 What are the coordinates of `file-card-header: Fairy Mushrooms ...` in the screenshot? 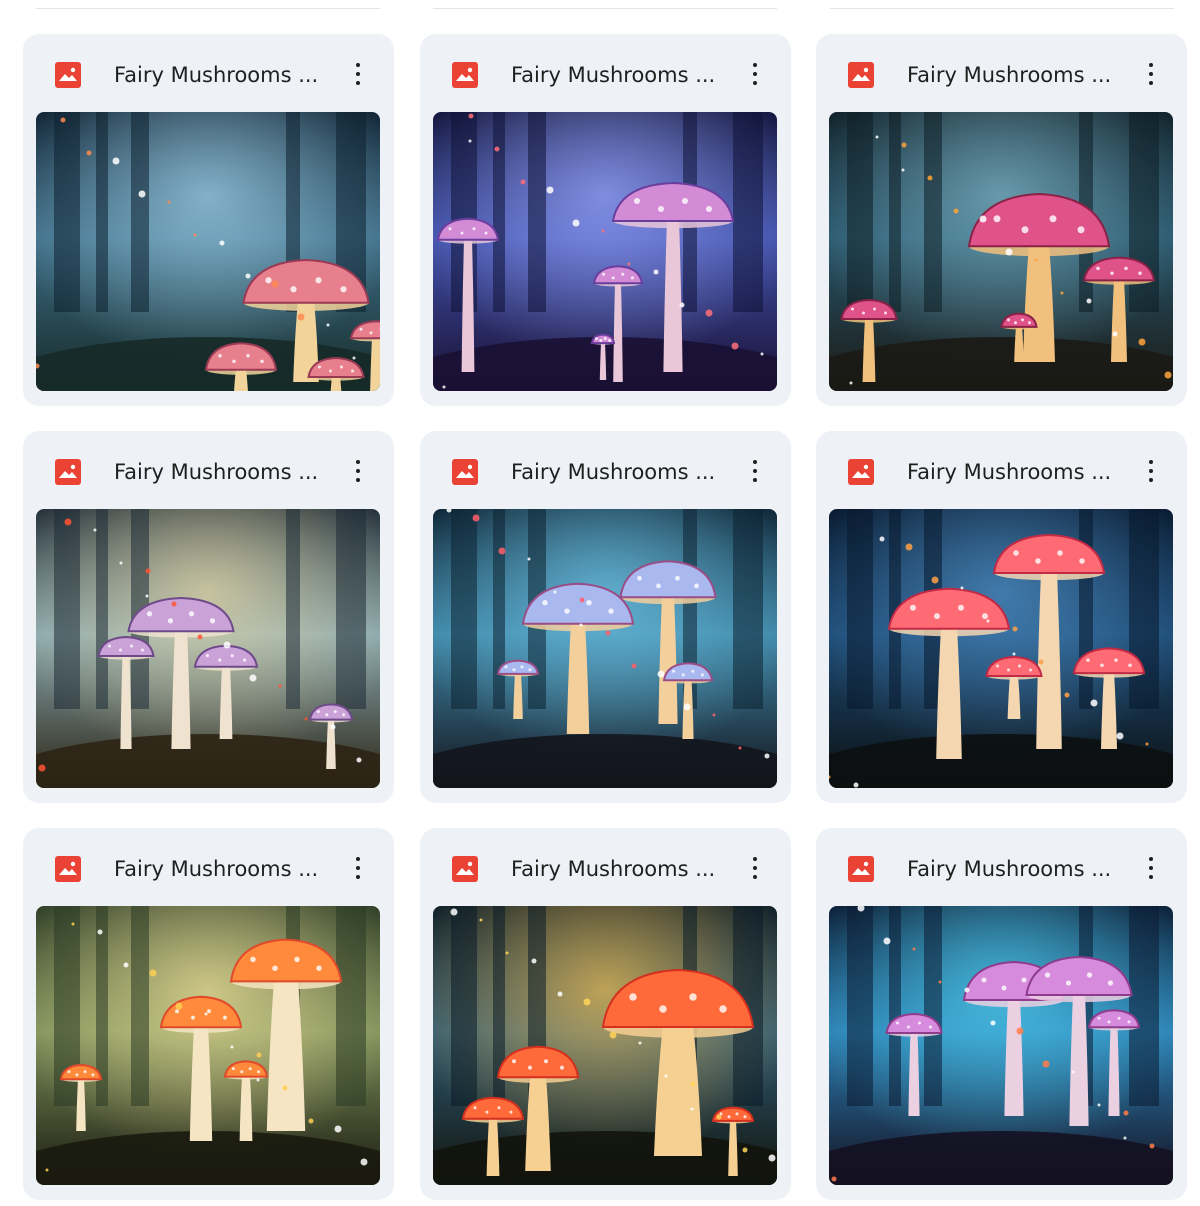 It's located at (605, 73).